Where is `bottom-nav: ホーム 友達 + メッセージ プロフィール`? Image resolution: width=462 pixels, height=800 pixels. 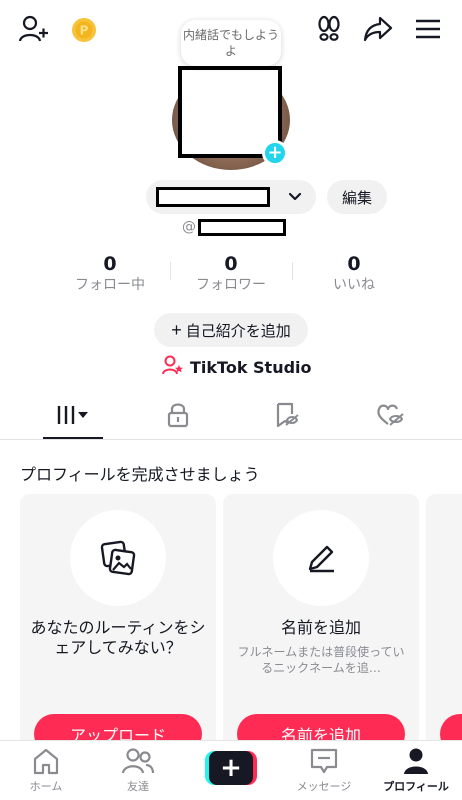
bottom-nav: ホーム 友達 + メッセージ プロフィール is located at coordinates (231, 770).